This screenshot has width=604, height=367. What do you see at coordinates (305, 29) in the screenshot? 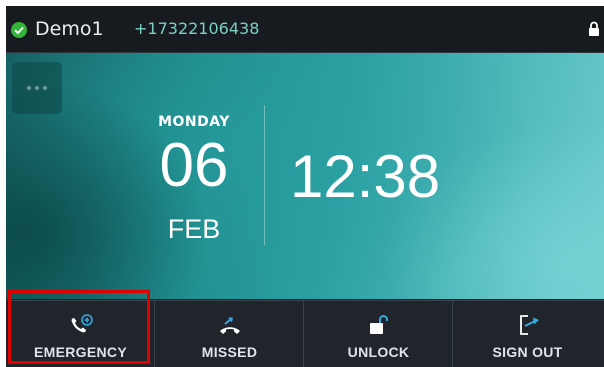
I see `status-bar: Demo1 +17322106438` at bounding box center [305, 29].